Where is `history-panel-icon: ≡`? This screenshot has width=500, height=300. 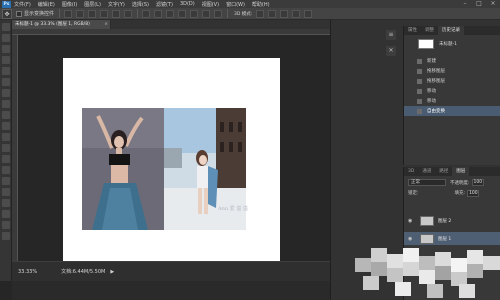 history-panel-icon: ≡ is located at coordinates (391, 35).